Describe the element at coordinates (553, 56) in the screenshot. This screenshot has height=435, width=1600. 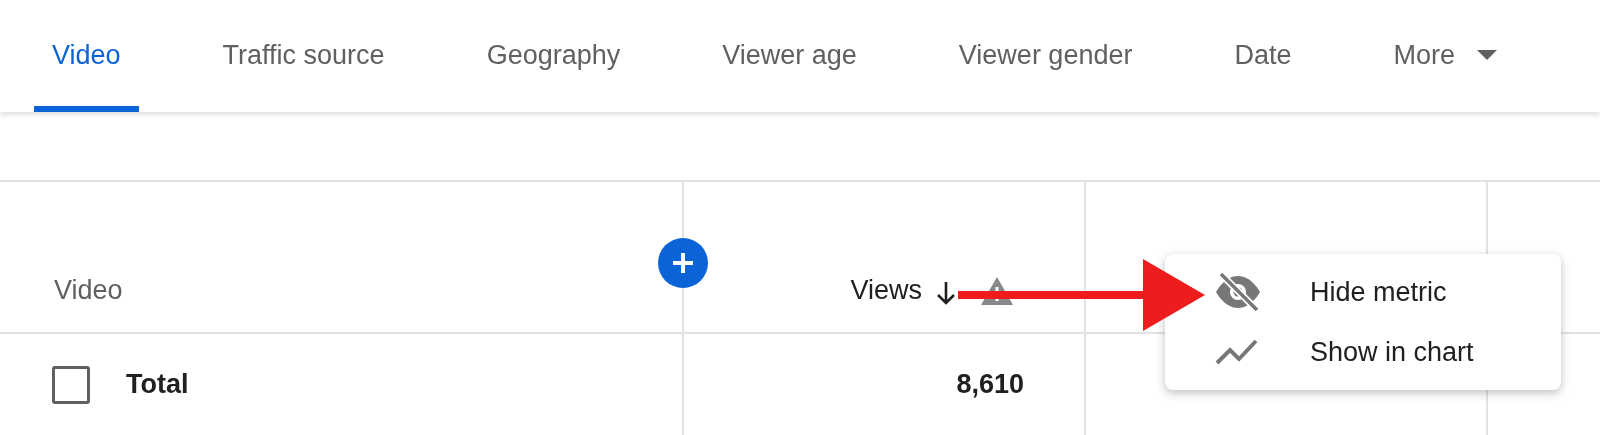
I see `tab: Geography` at that location.